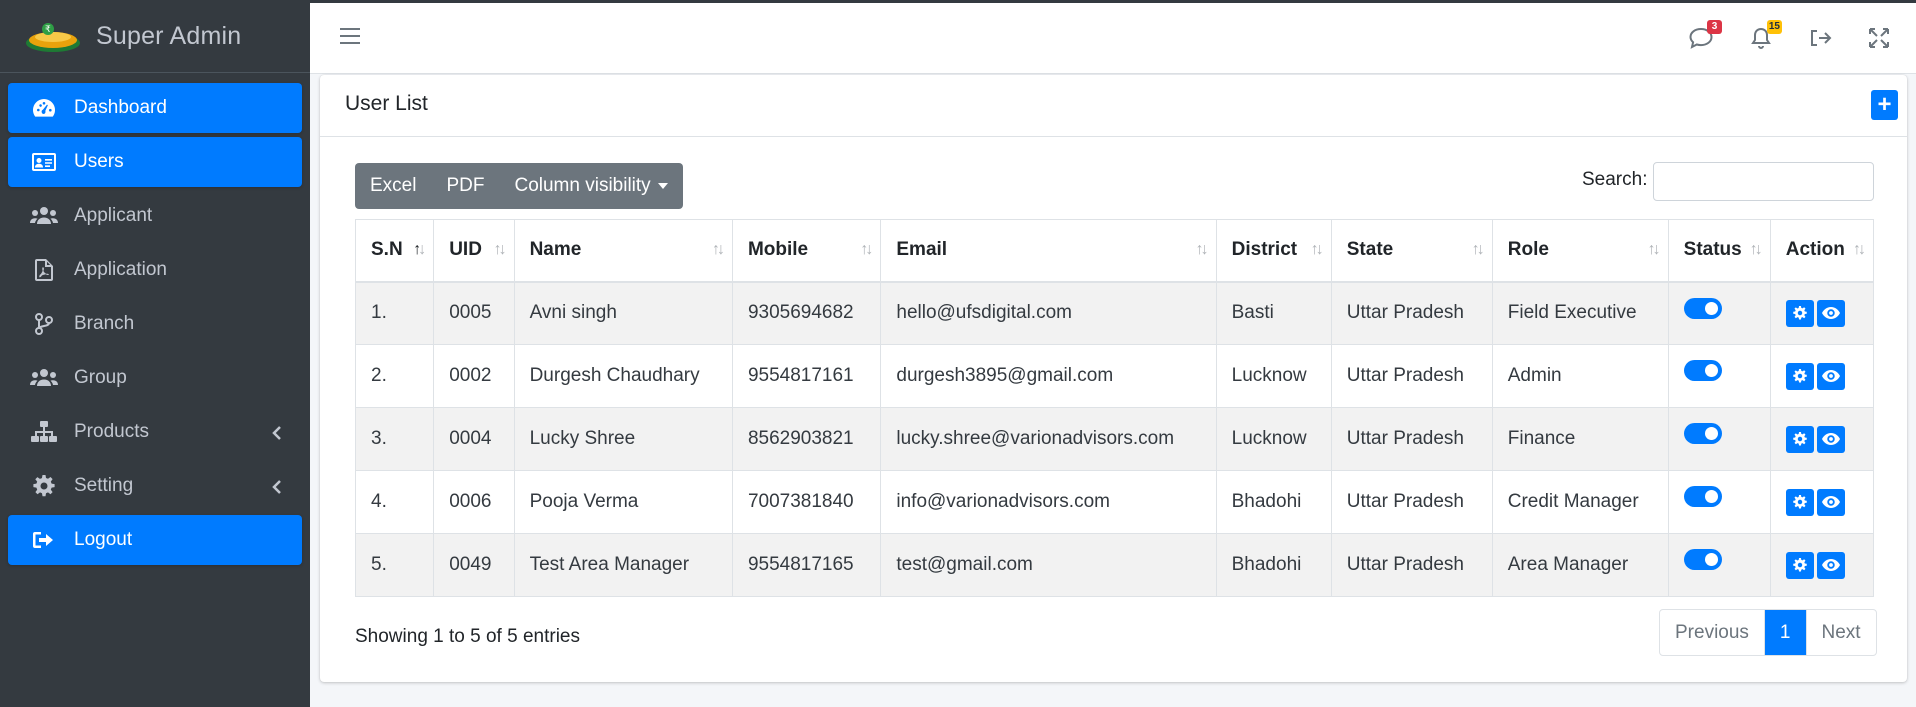 Image resolution: width=1916 pixels, height=707 pixels. Describe the element at coordinates (394, 502) in the screenshot. I see `cell-sn: 4.` at that location.